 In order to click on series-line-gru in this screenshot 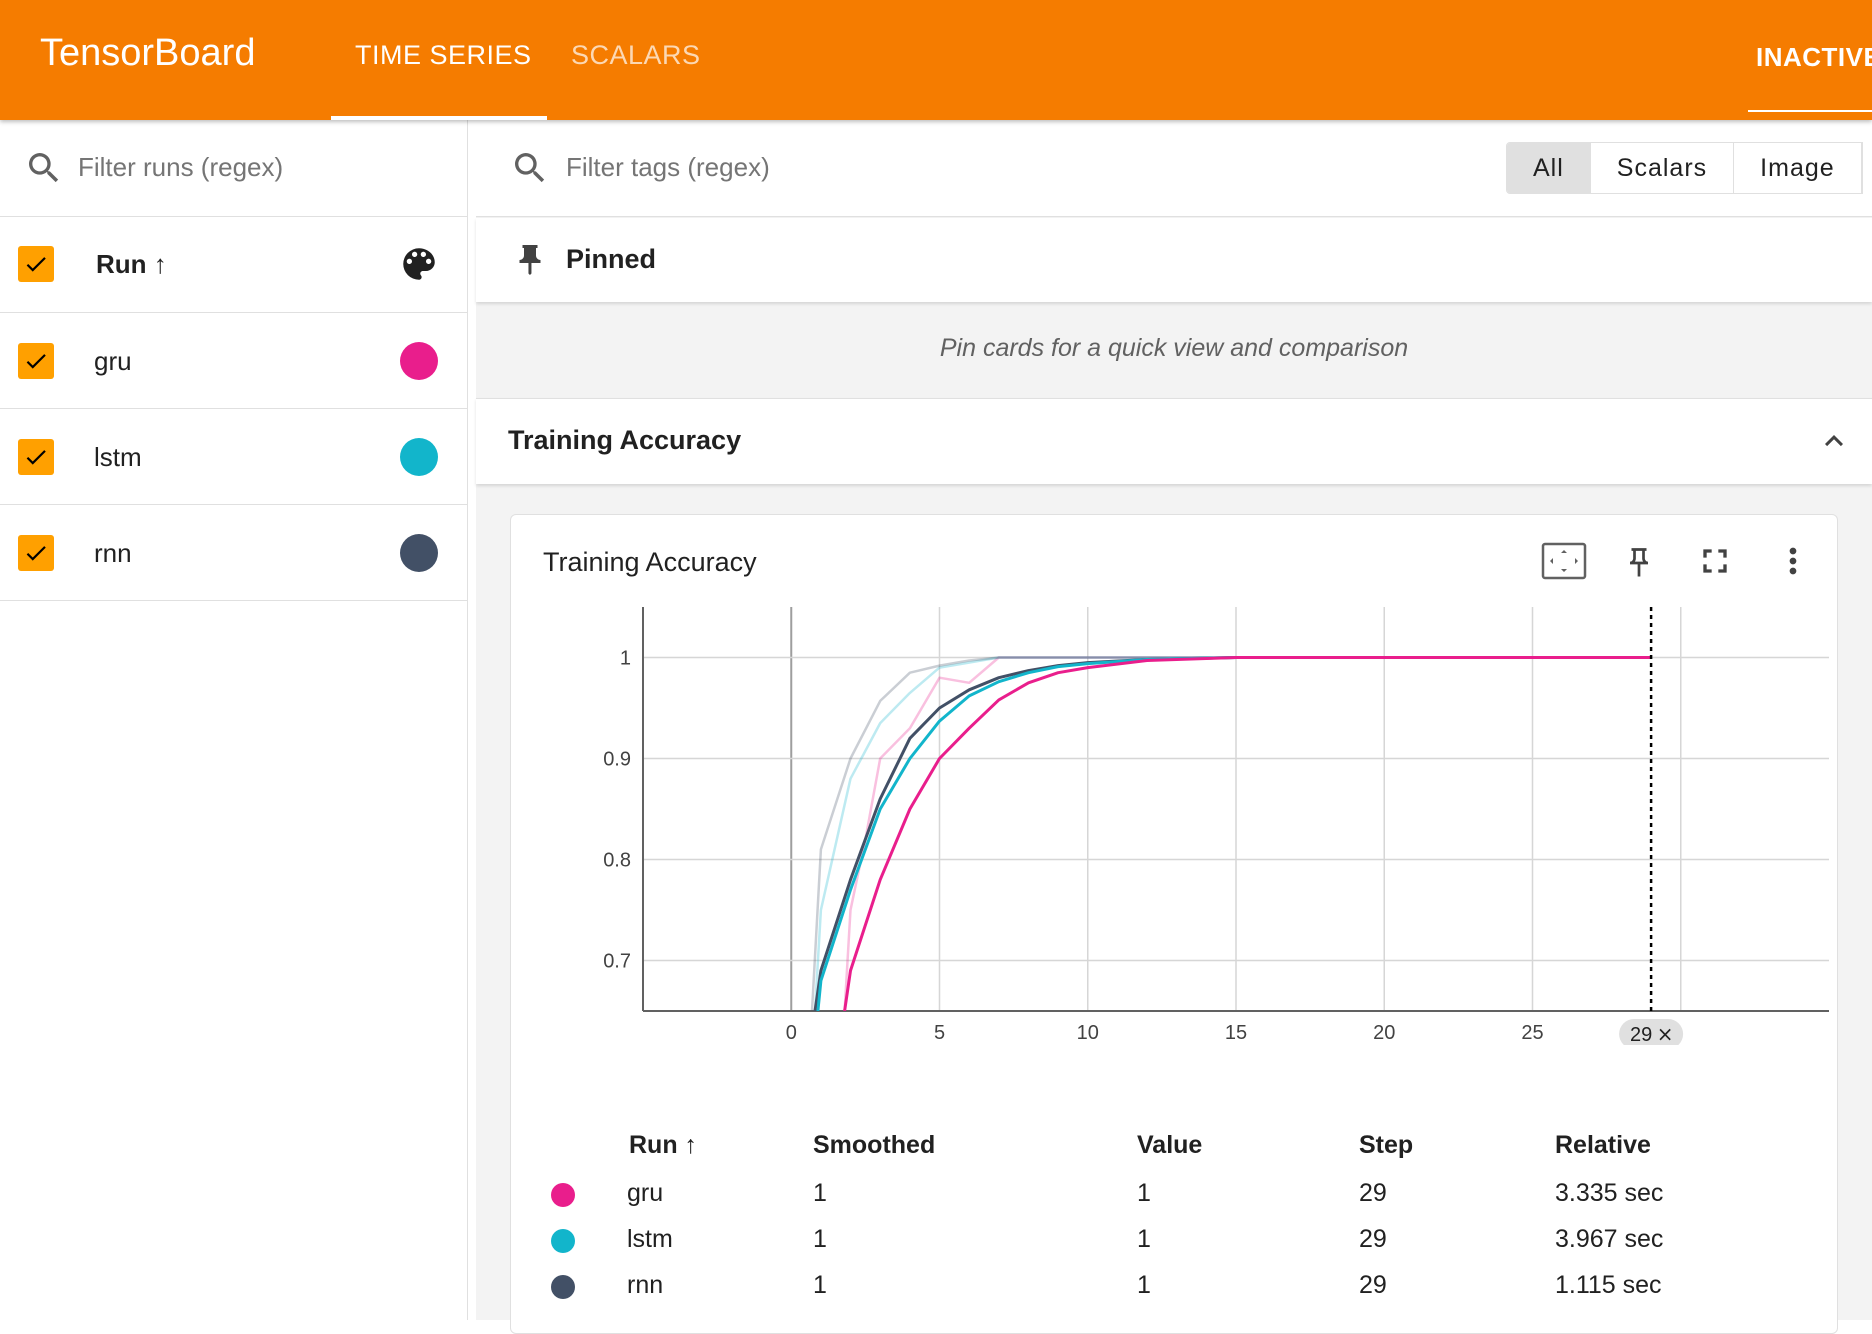, I will do `click(1247, 833)`.